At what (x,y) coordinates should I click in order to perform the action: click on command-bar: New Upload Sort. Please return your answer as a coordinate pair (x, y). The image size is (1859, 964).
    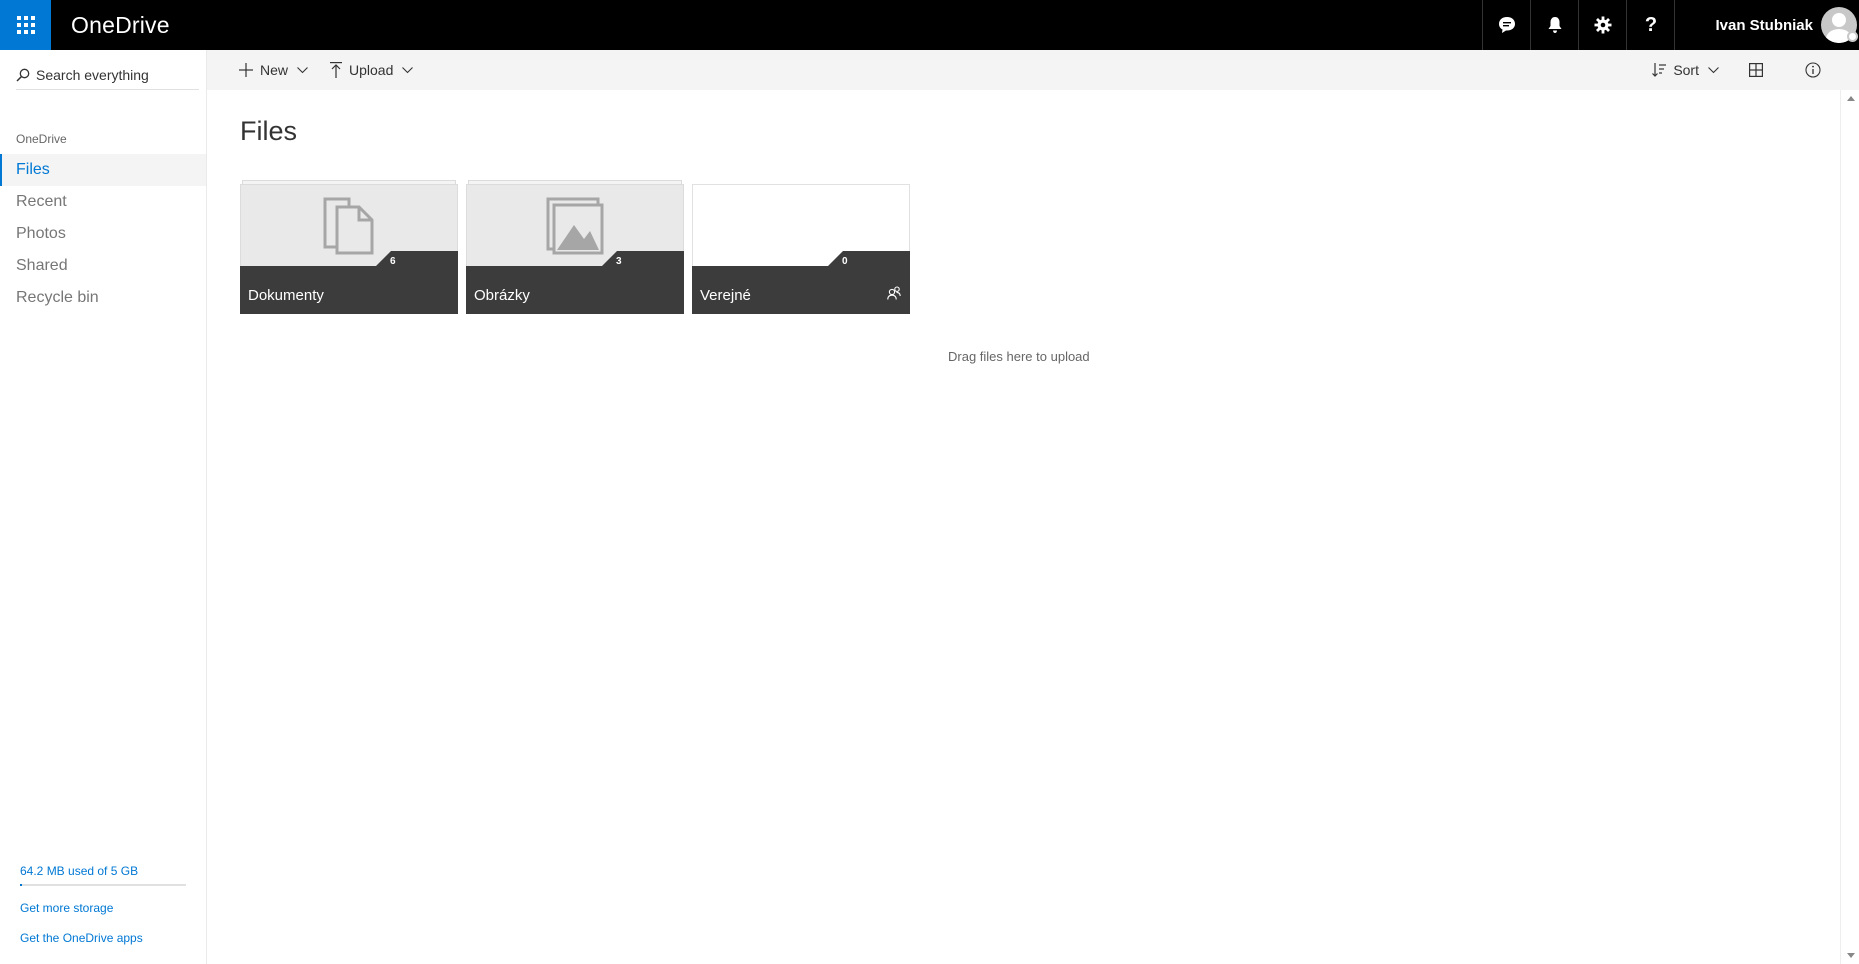
    Looking at the image, I should click on (1033, 70).